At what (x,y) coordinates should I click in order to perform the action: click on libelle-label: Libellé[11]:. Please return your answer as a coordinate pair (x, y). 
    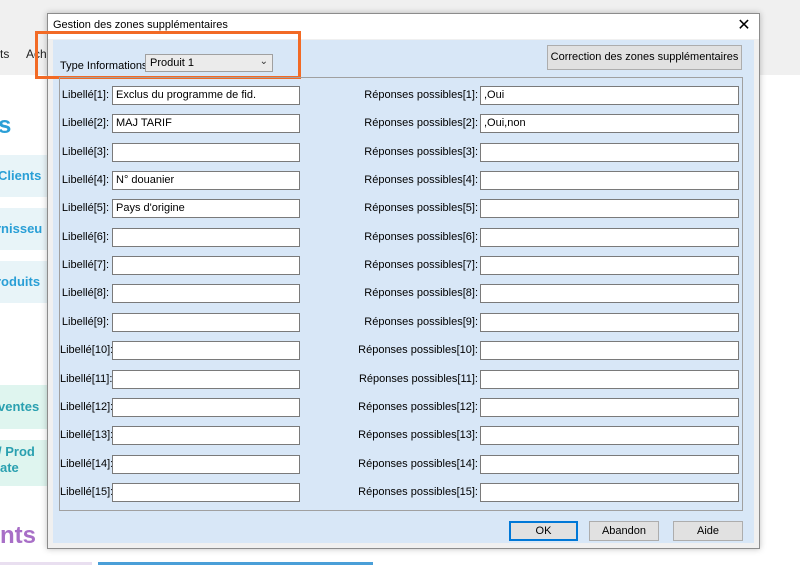
    Looking at the image, I should click on (86, 379).